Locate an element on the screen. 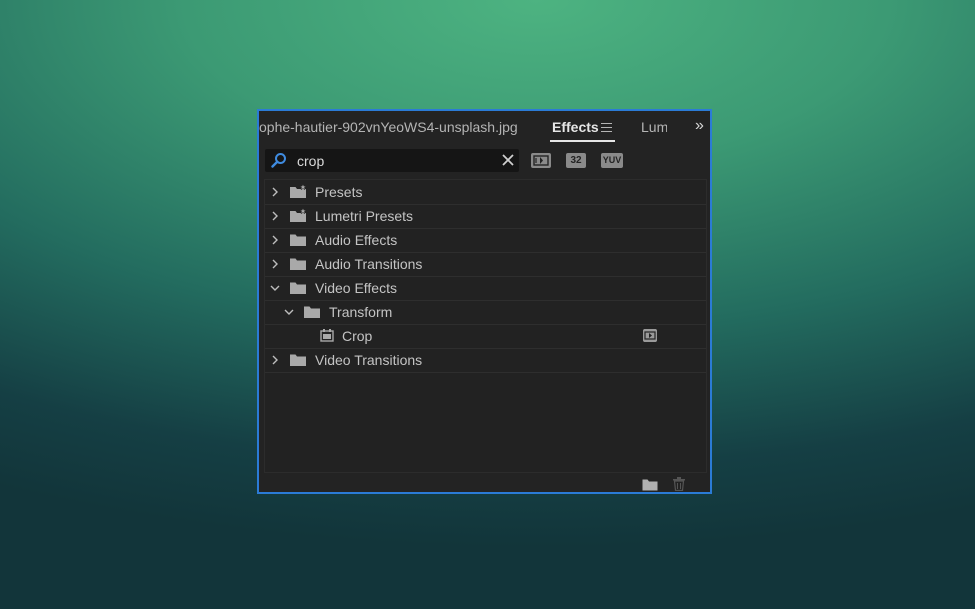  search-box is located at coordinates (392, 160).